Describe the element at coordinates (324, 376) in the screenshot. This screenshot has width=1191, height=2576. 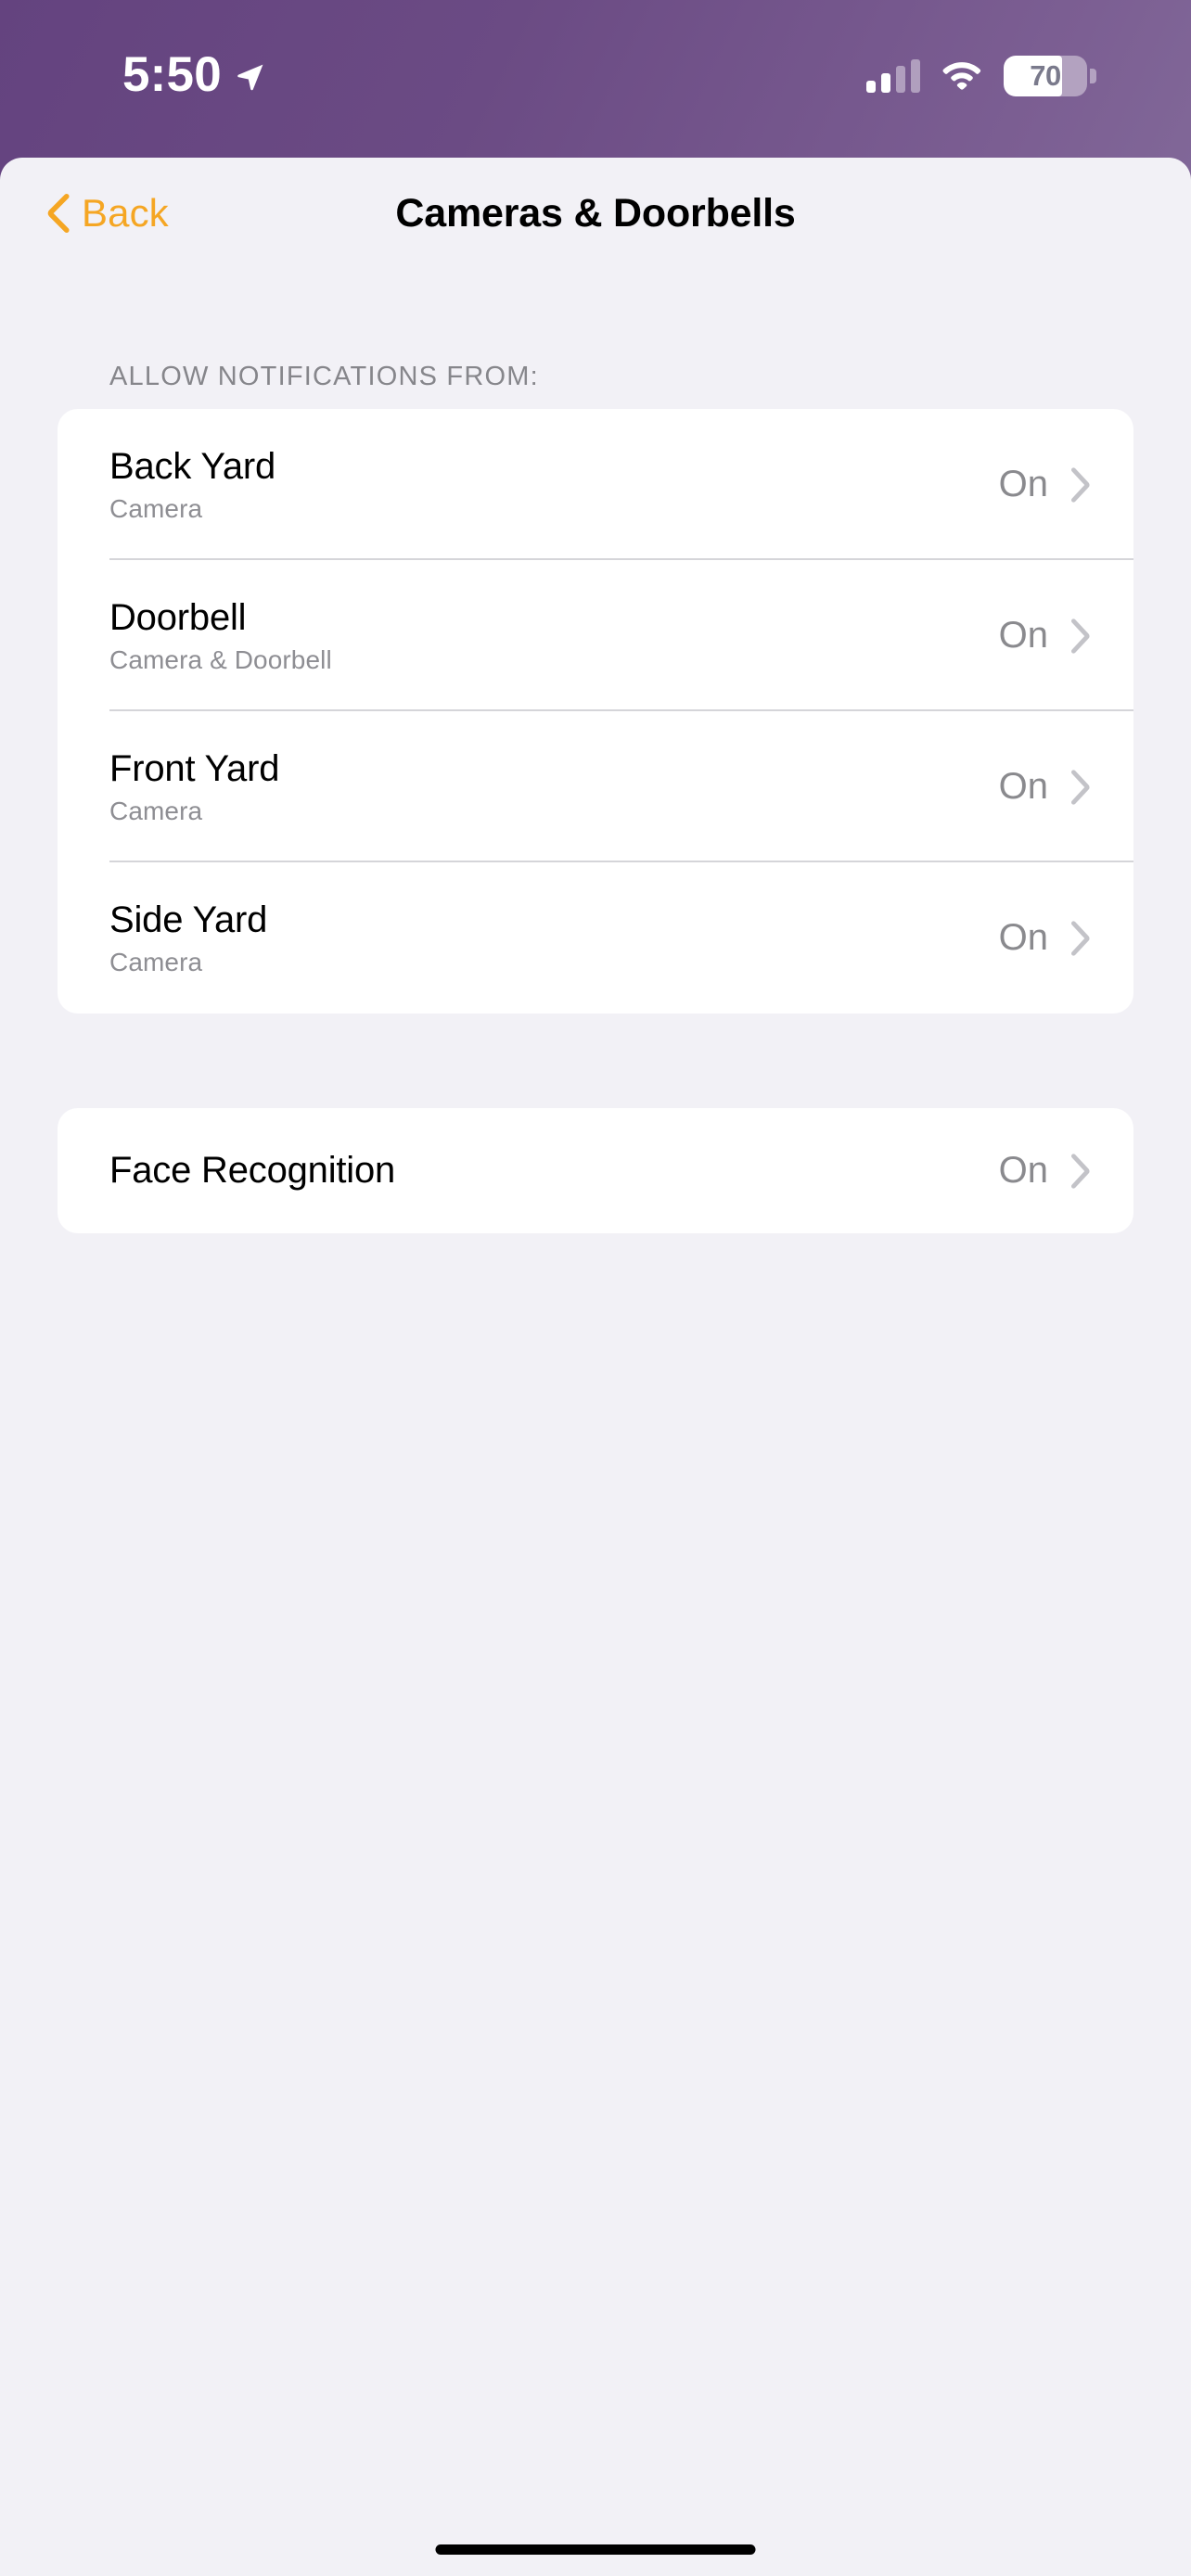
I see `section-header-allow-notifications: ALLOW NOTIFICATIONS FROM:` at that location.